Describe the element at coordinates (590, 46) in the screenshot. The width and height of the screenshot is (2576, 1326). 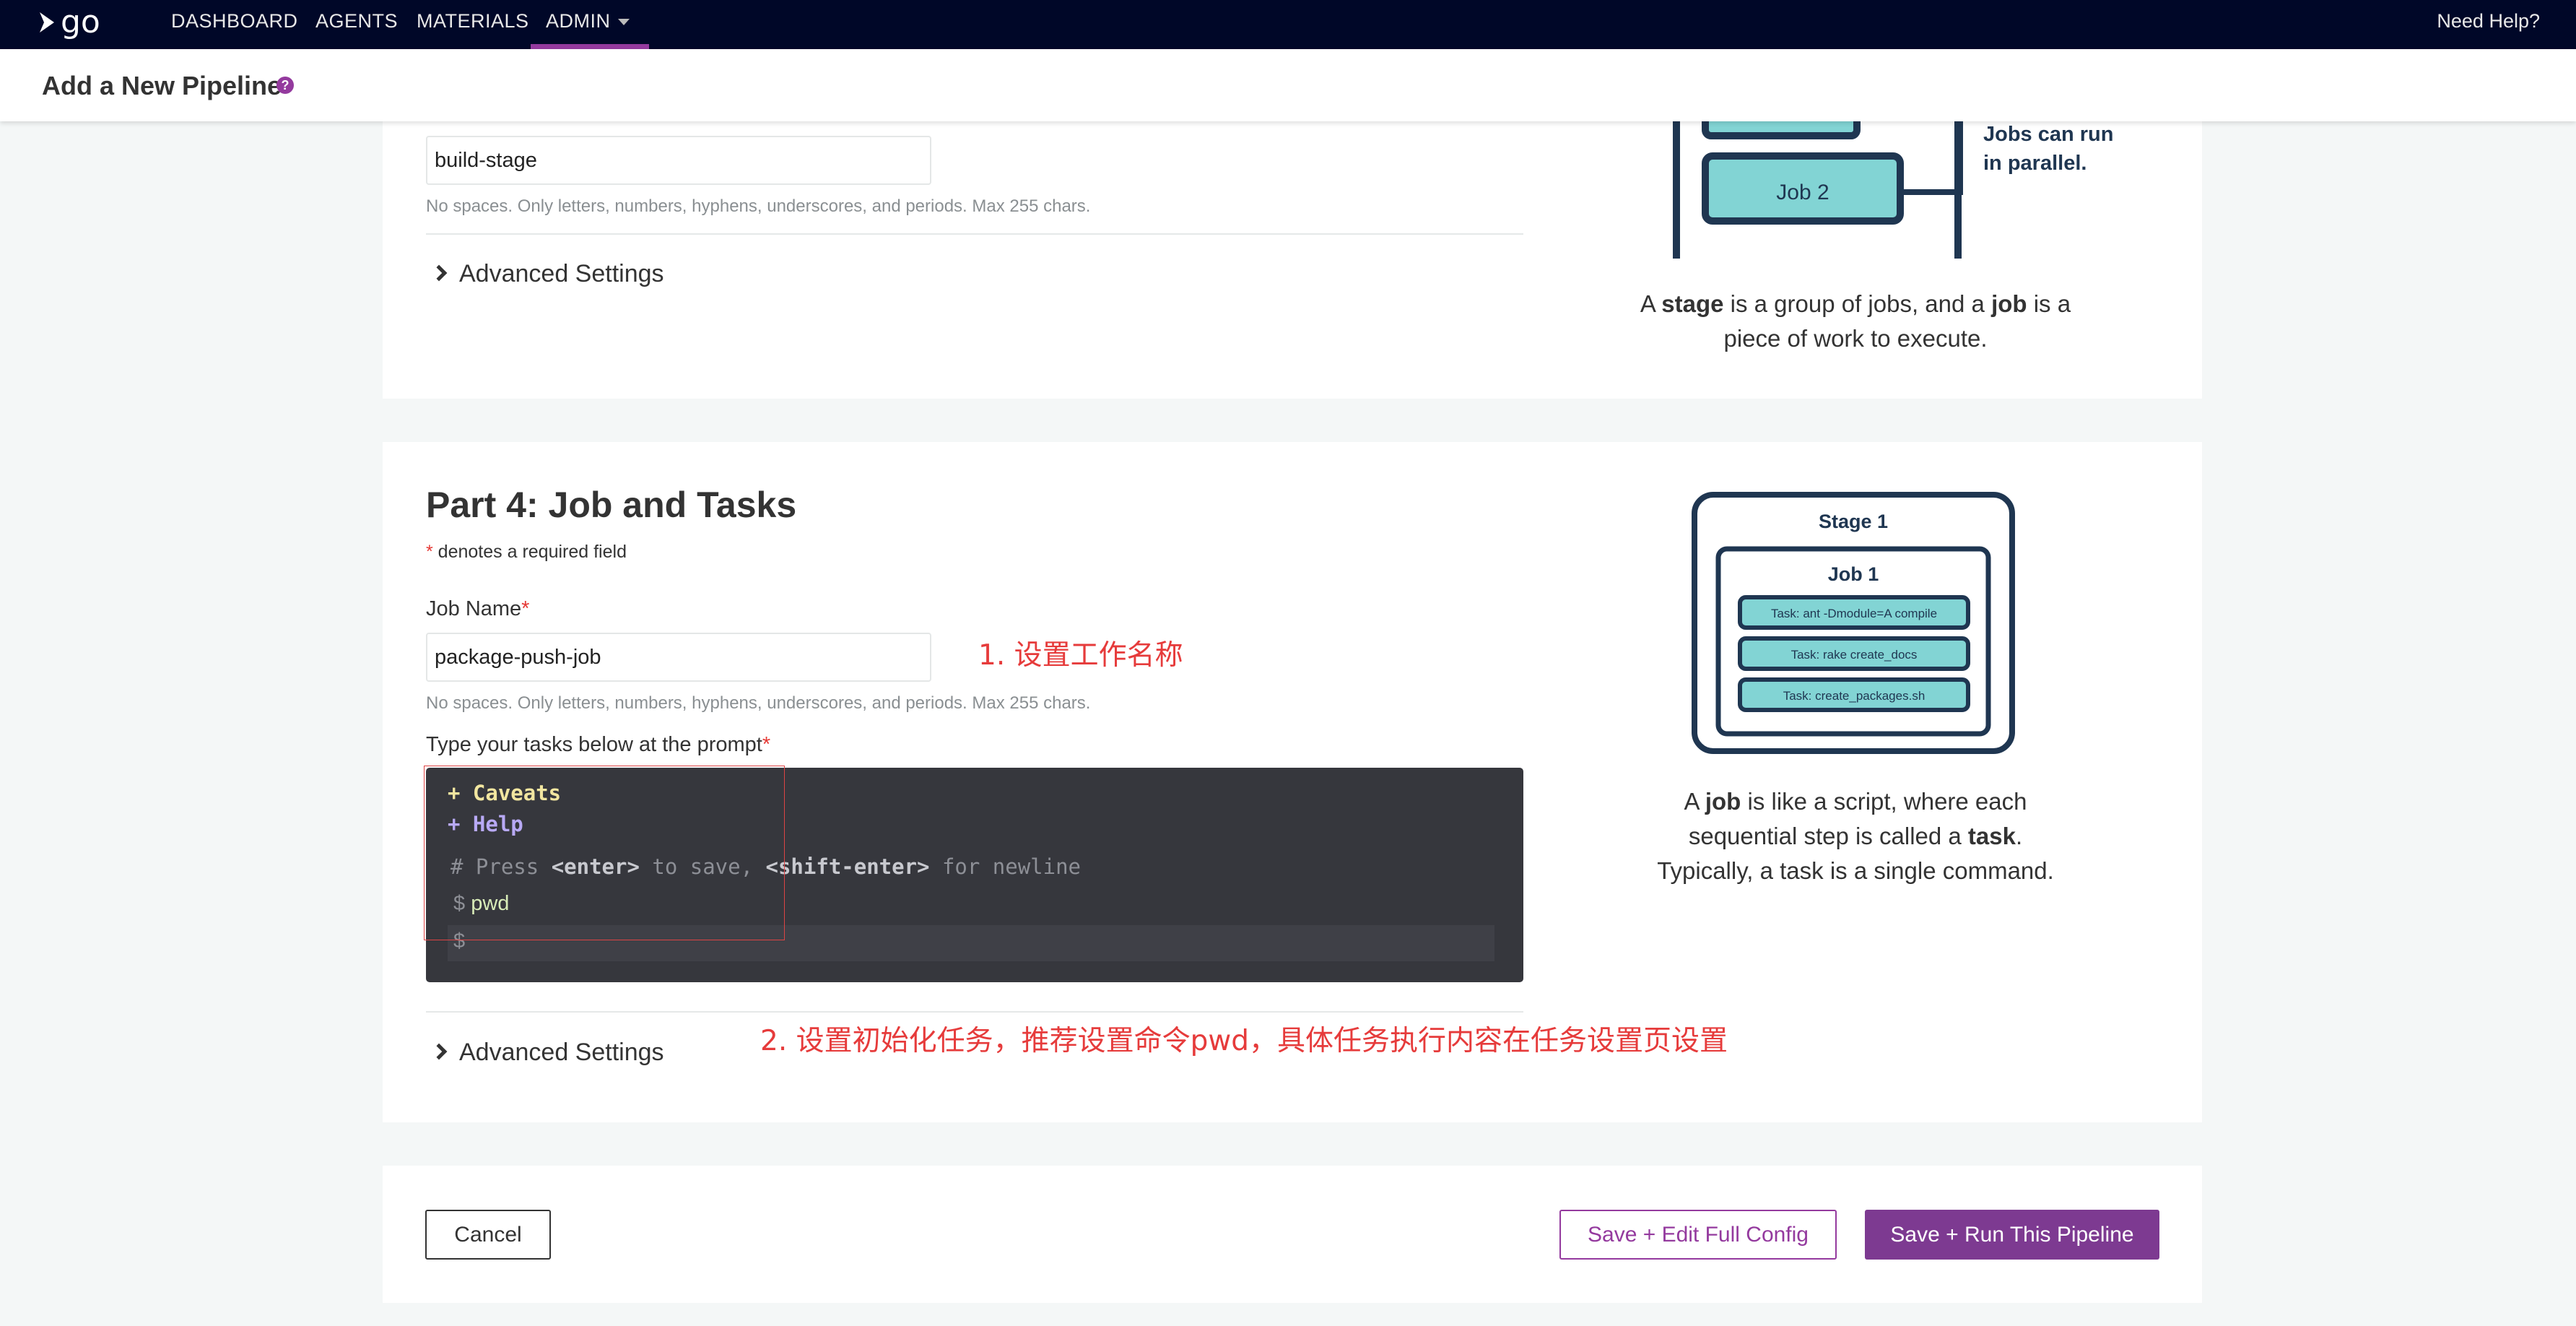
I see `active-tab-indicator` at that location.